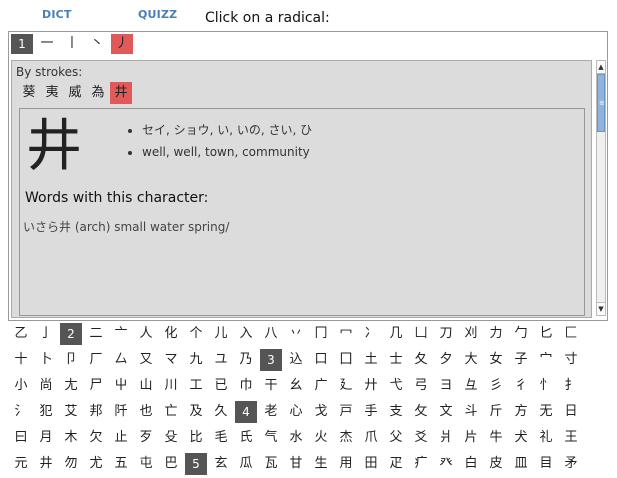 The height and width of the screenshot is (478, 617). What do you see at coordinates (46, 334) in the screenshot?
I see `radical-item: 亅` at bounding box center [46, 334].